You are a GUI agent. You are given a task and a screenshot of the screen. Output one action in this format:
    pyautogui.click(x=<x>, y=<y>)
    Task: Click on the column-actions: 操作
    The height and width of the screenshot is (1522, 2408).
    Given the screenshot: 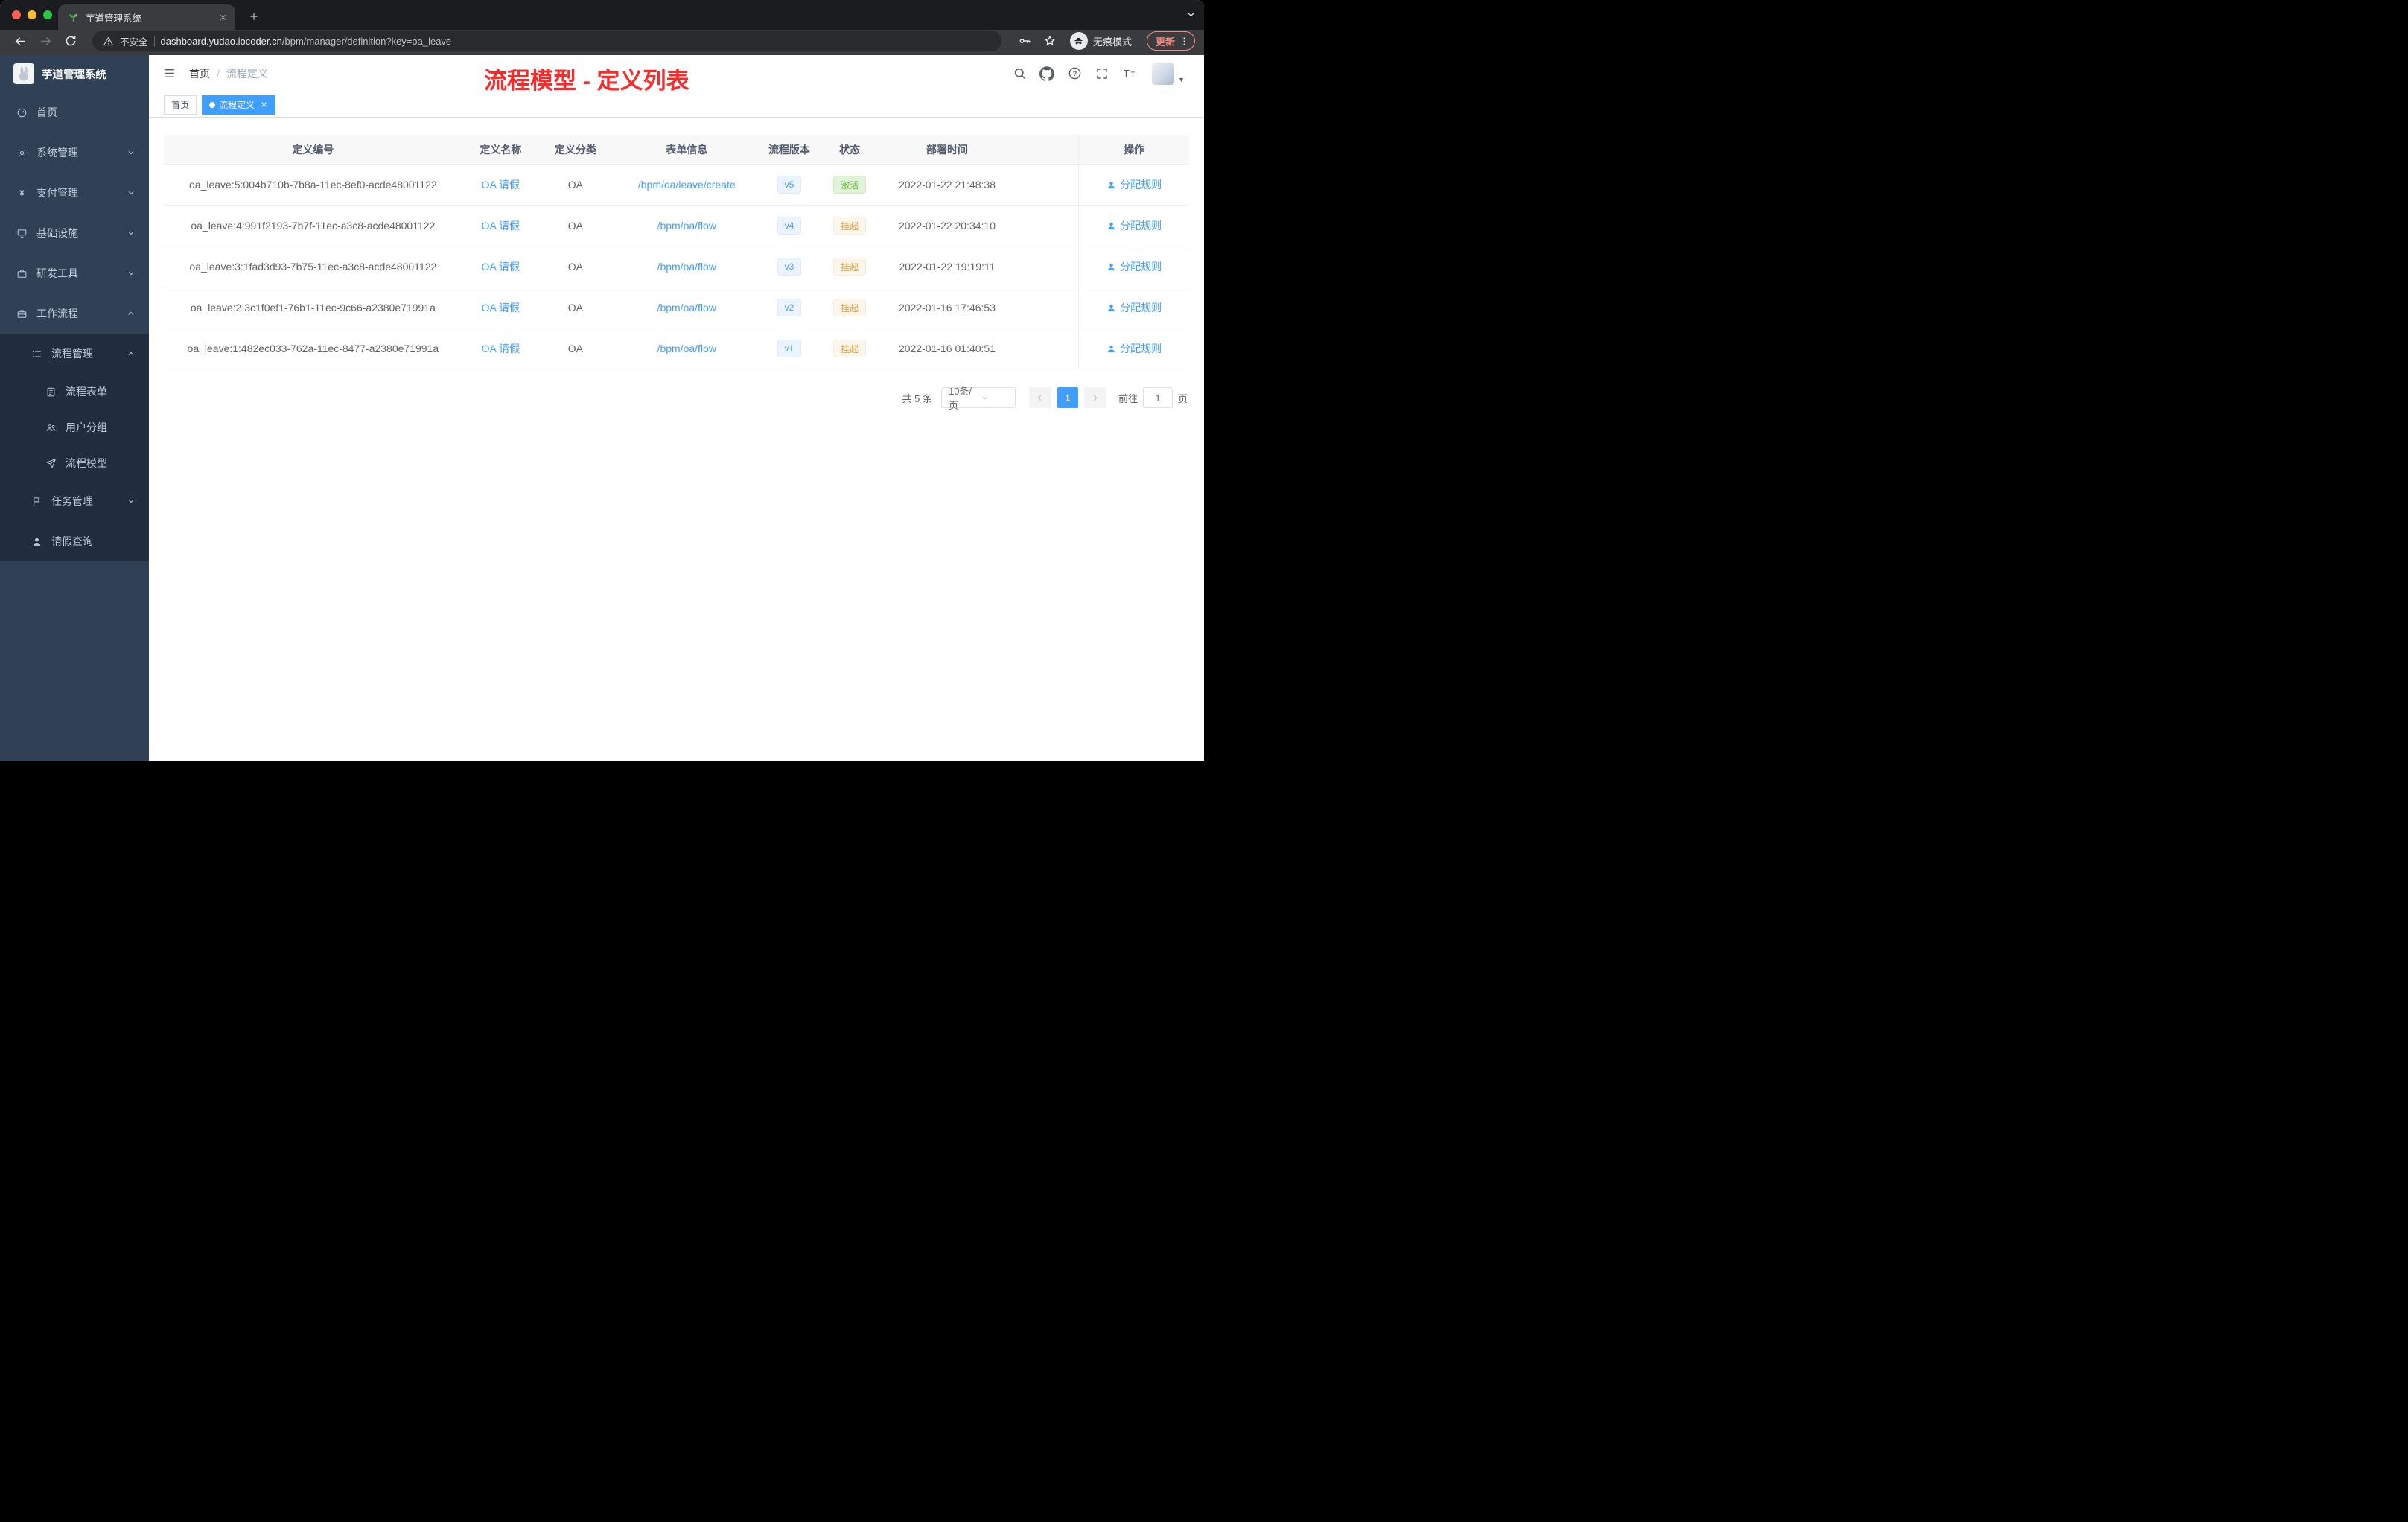 What is the action you would take?
    pyautogui.click(x=1133, y=149)
    